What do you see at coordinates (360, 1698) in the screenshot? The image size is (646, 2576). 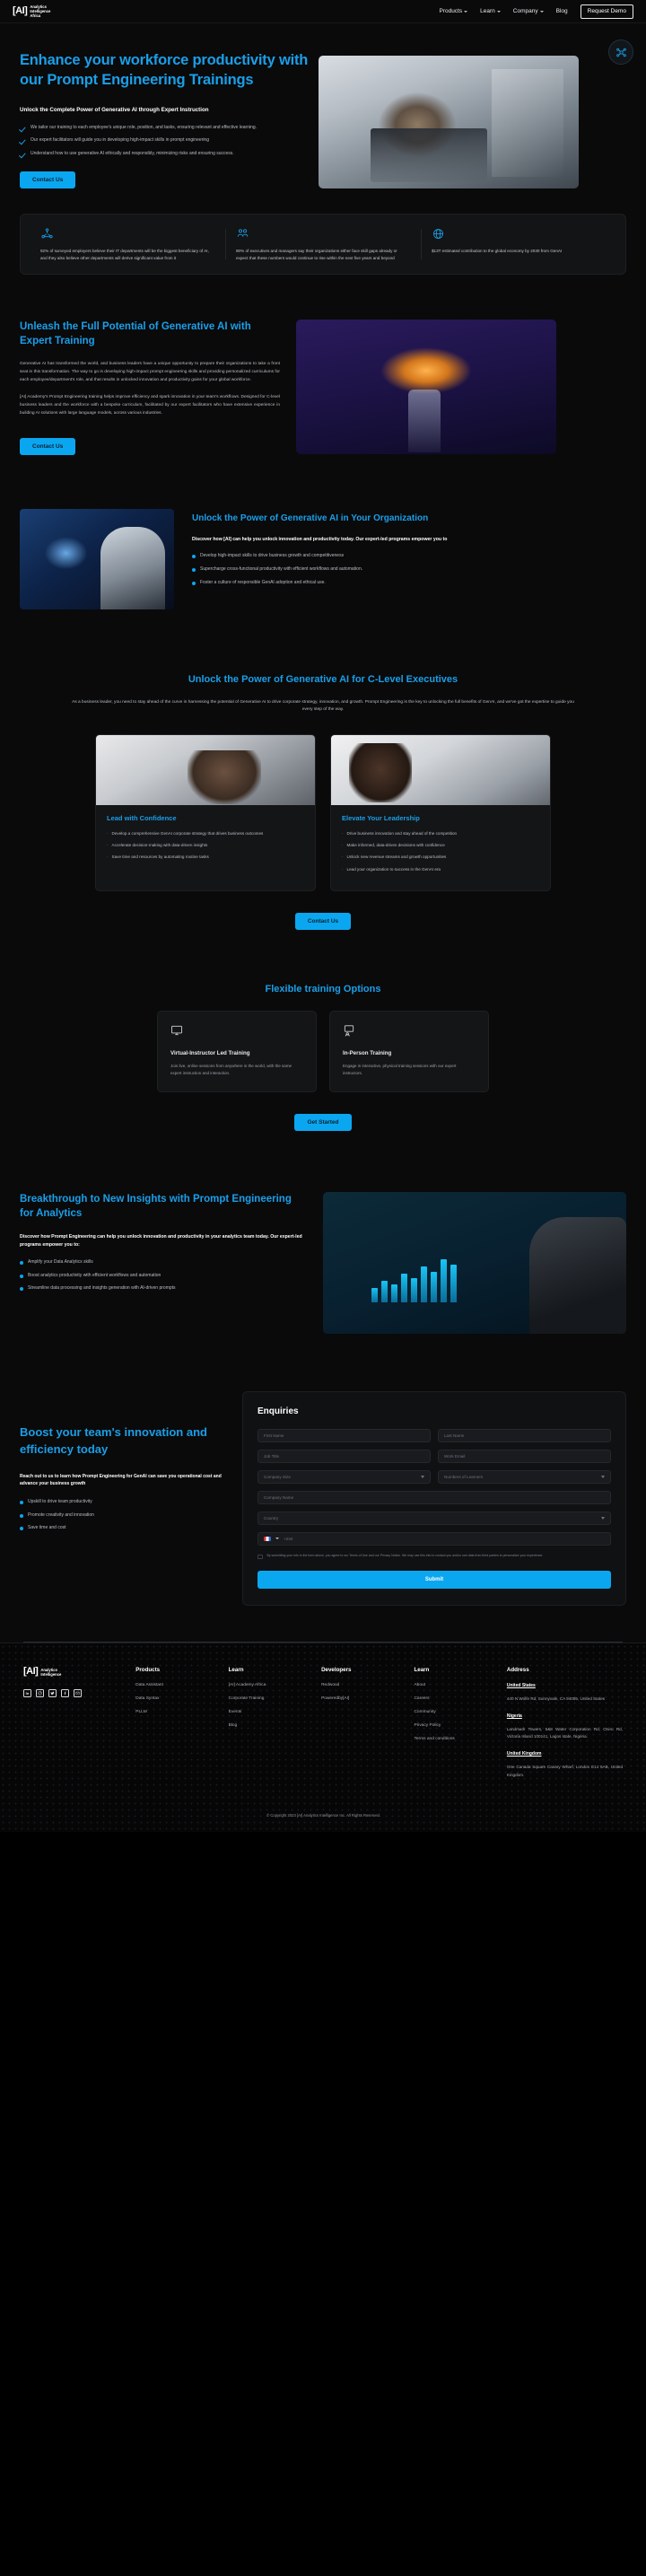 I see `footer-link: Poweredby[AI]` at bounding box center [360, 1698].